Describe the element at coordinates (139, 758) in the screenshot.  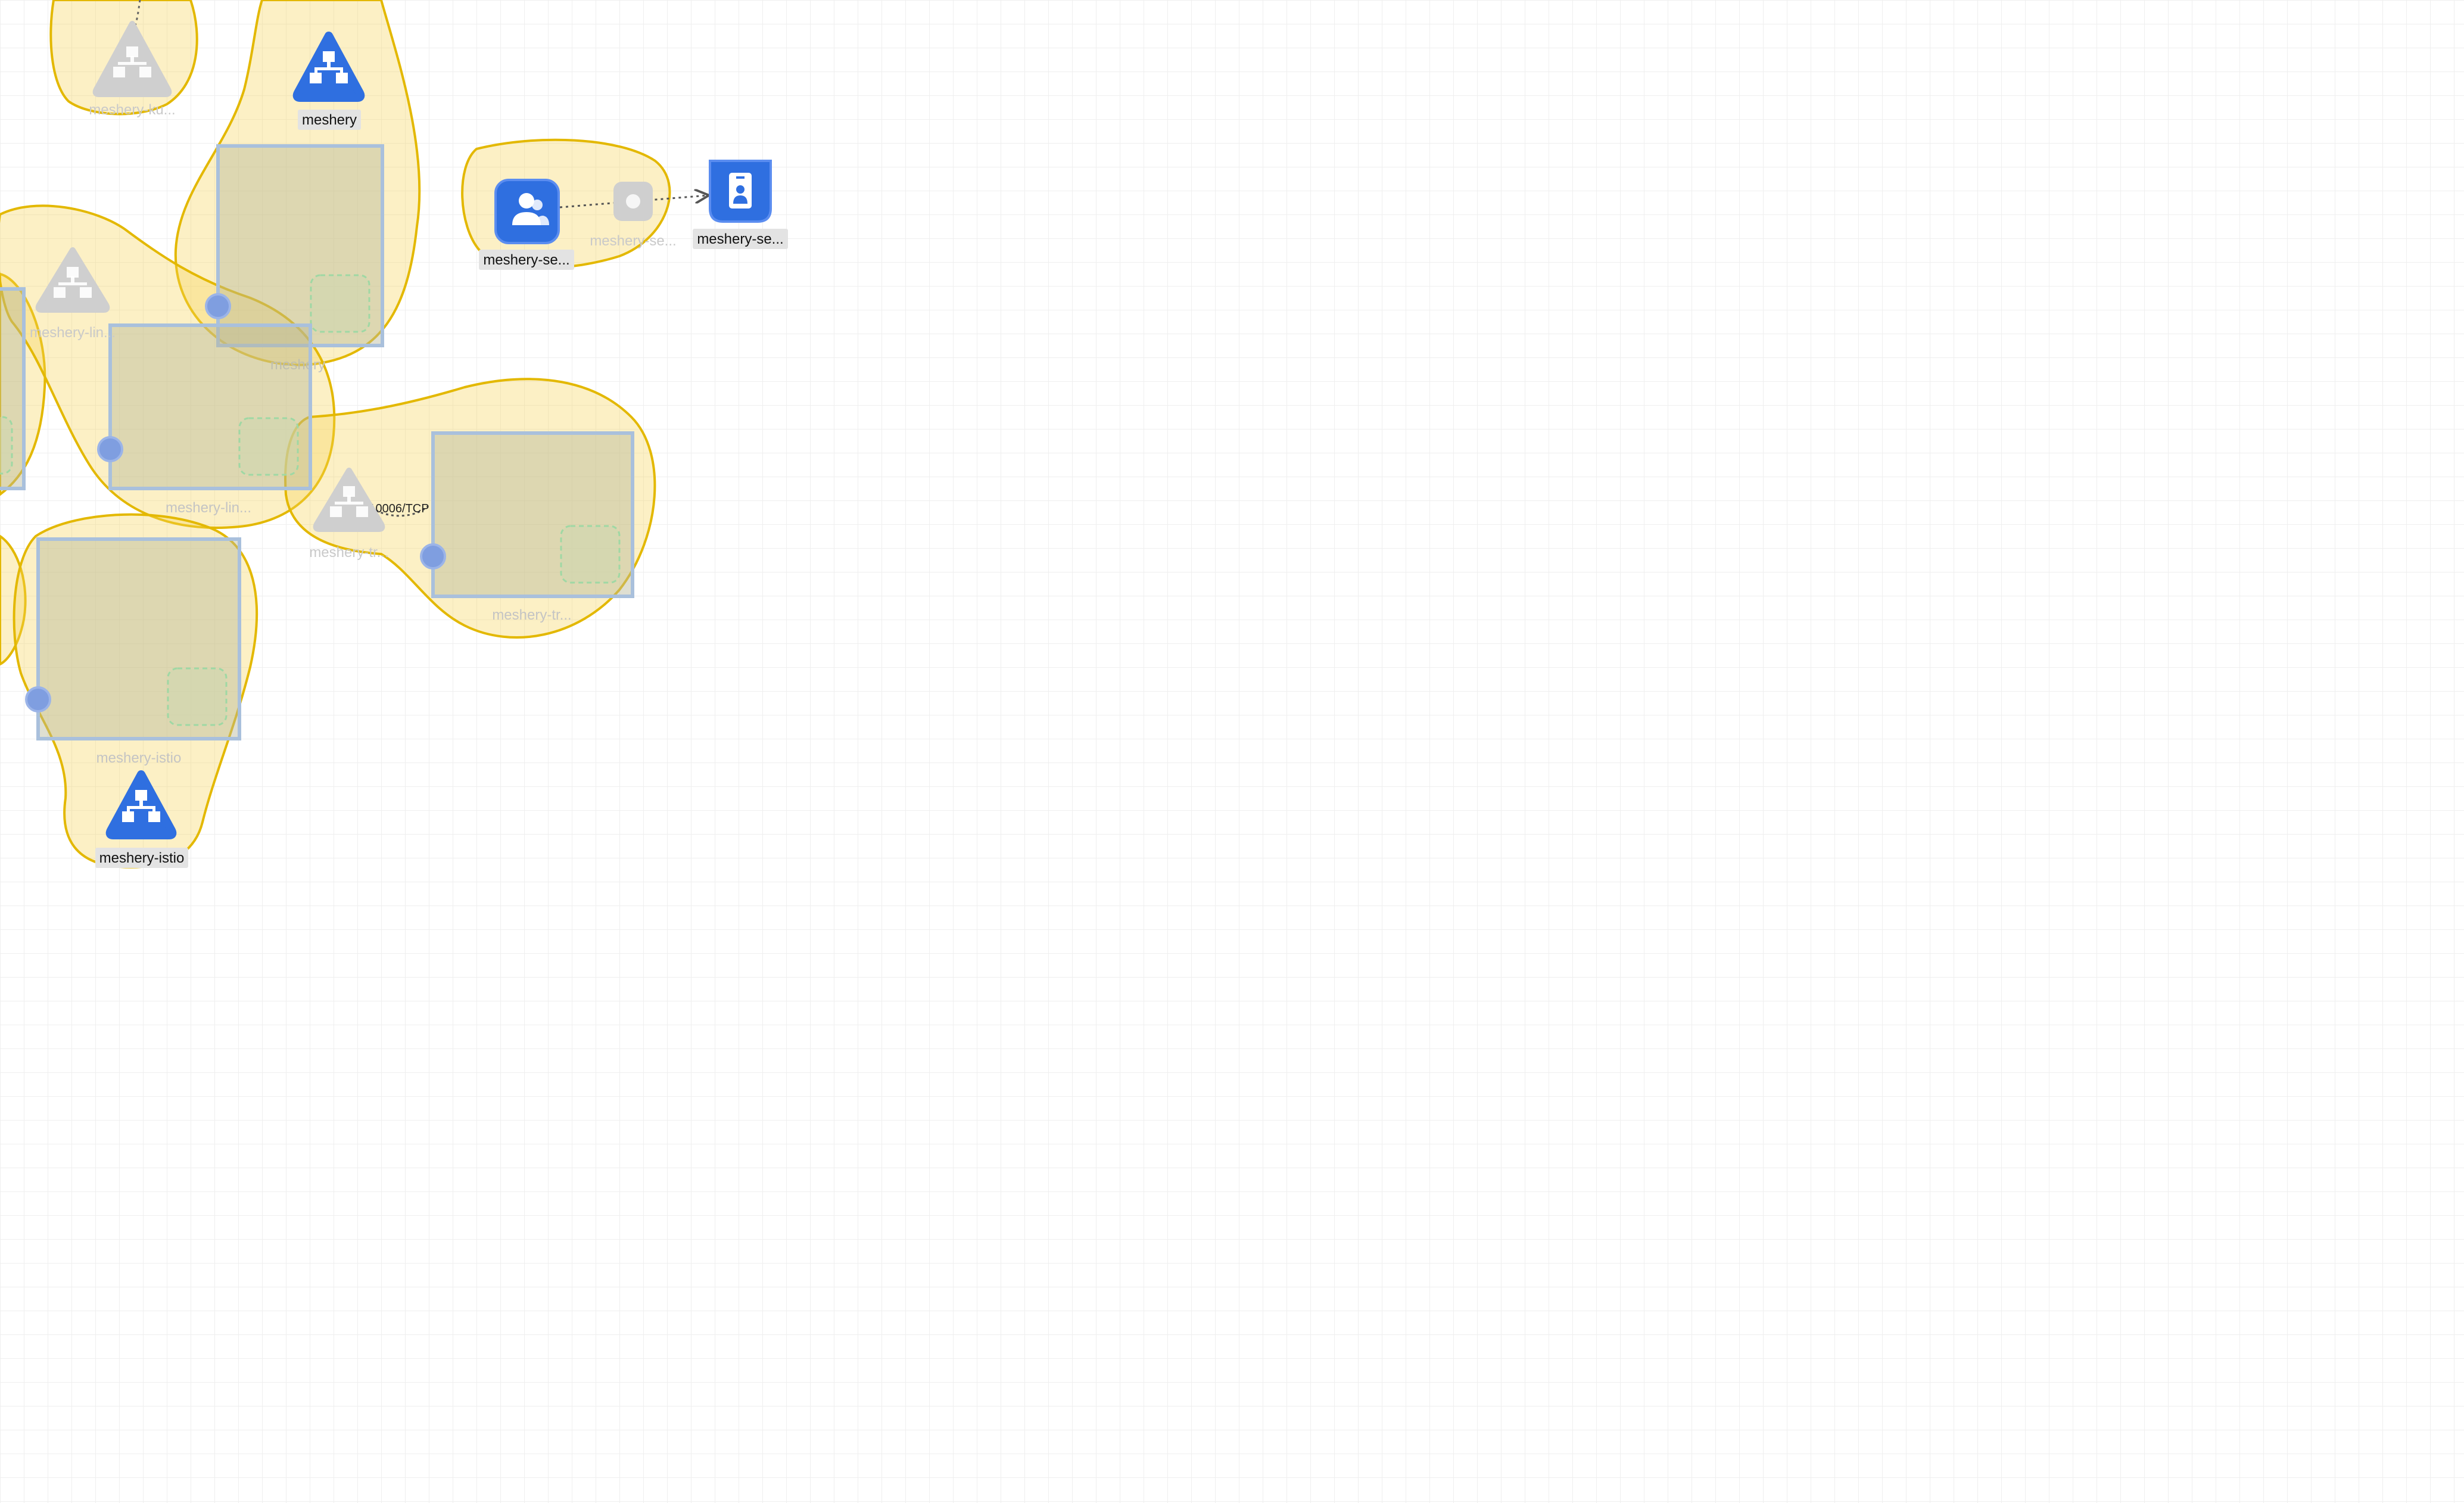
I see `container-label: meshery-istio` at that location.